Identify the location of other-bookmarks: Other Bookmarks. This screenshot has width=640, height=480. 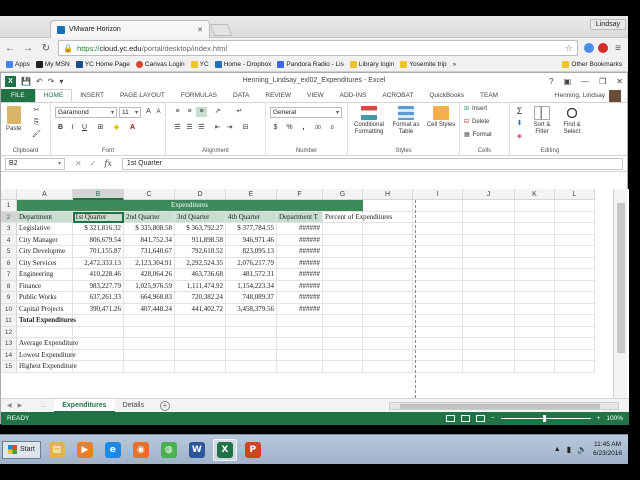
(592, 64).